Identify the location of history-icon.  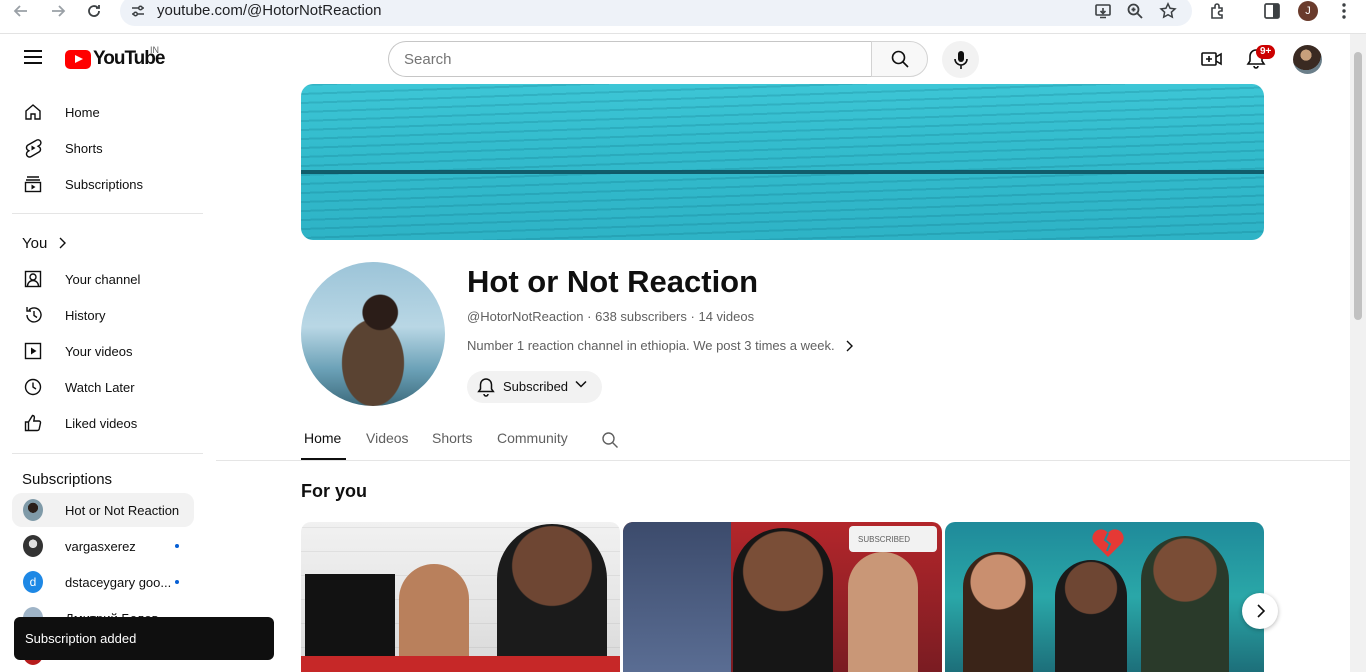
(33, 315).